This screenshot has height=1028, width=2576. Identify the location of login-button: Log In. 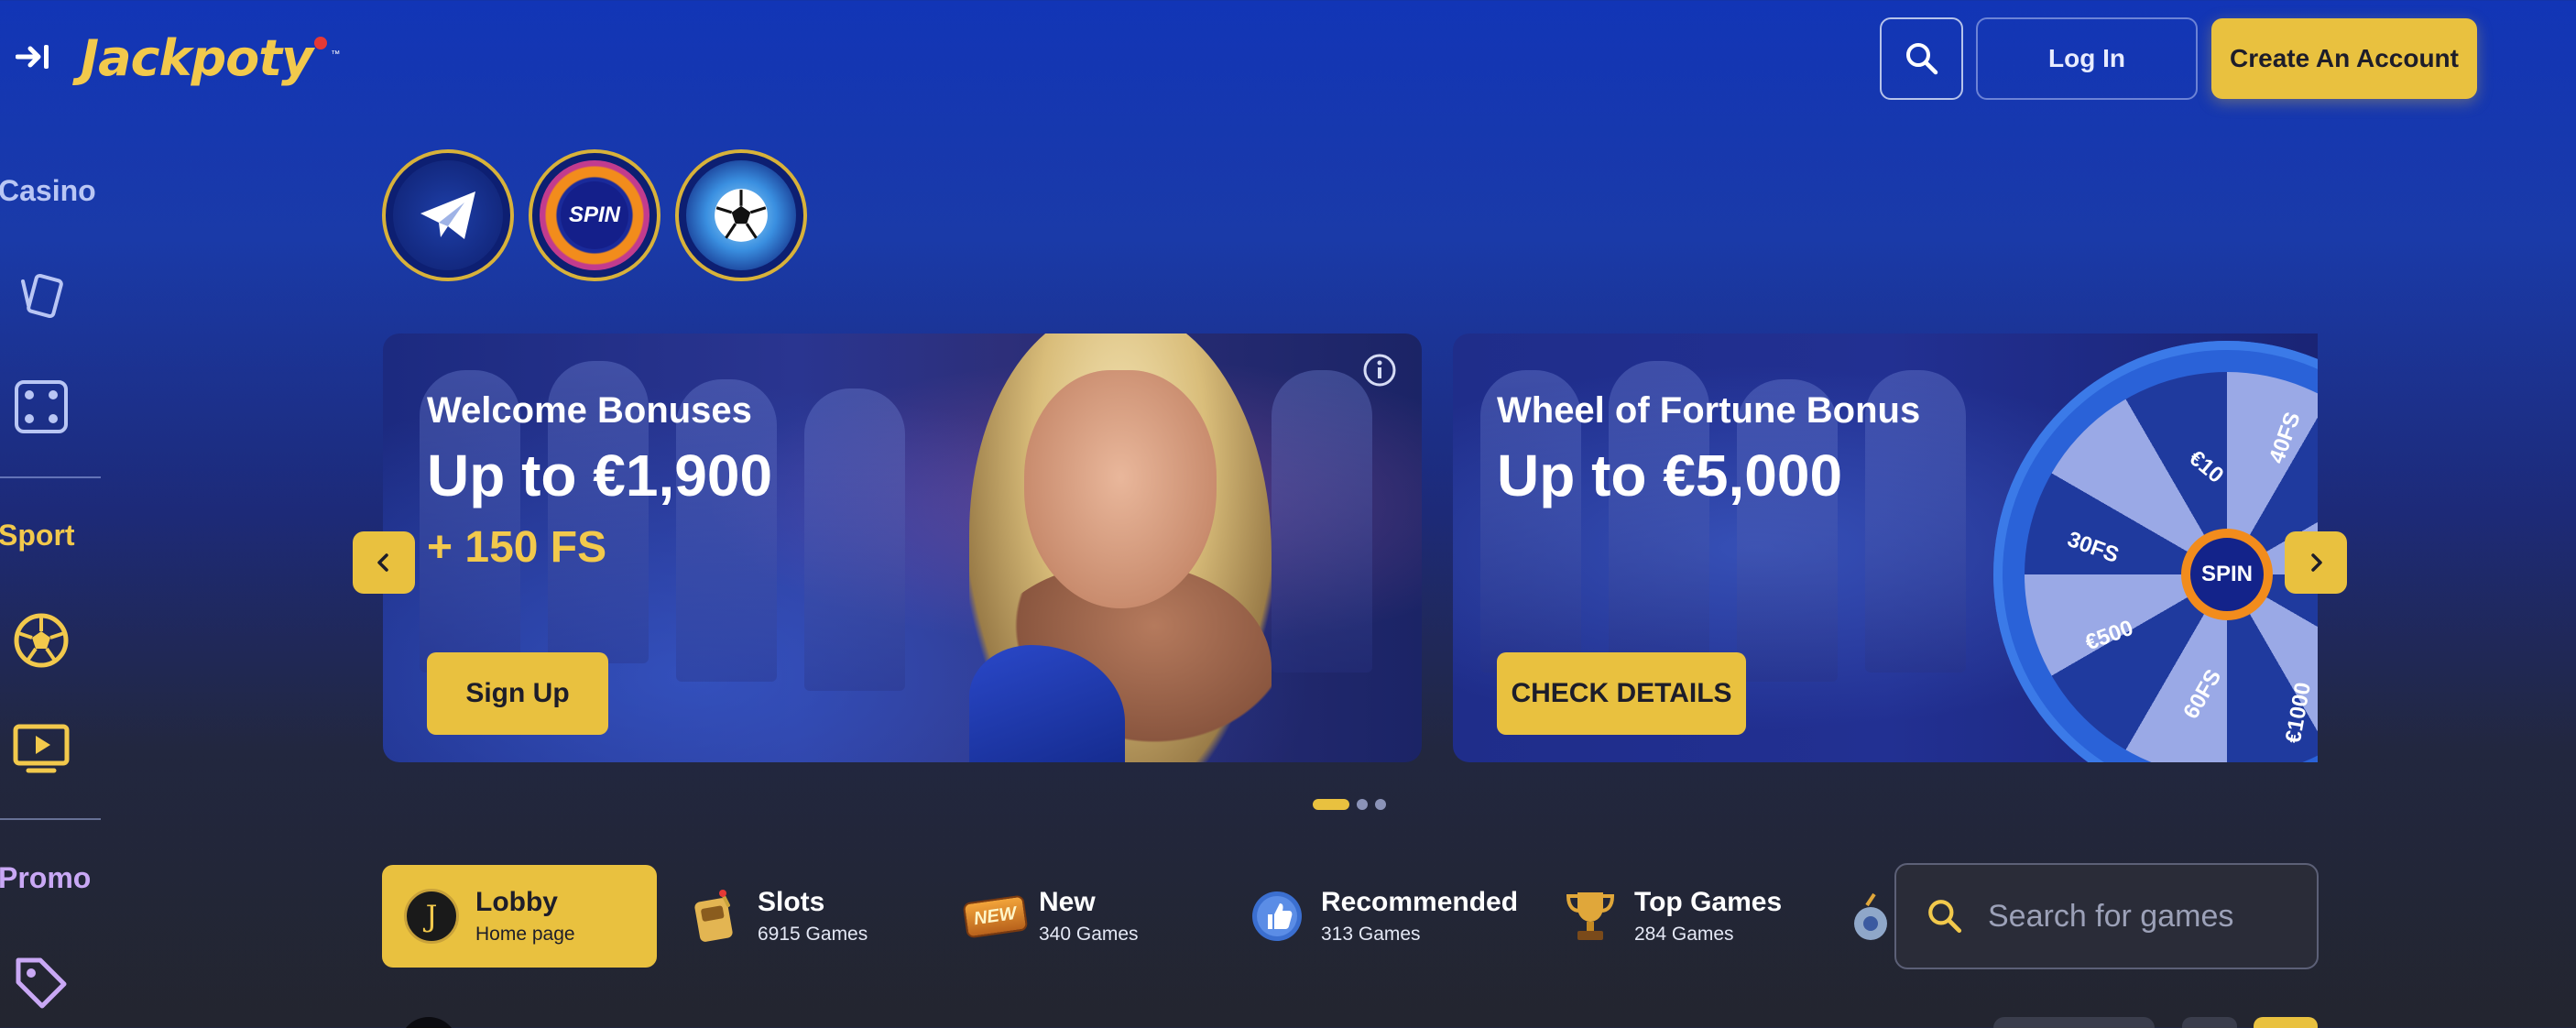
(2087, 58).